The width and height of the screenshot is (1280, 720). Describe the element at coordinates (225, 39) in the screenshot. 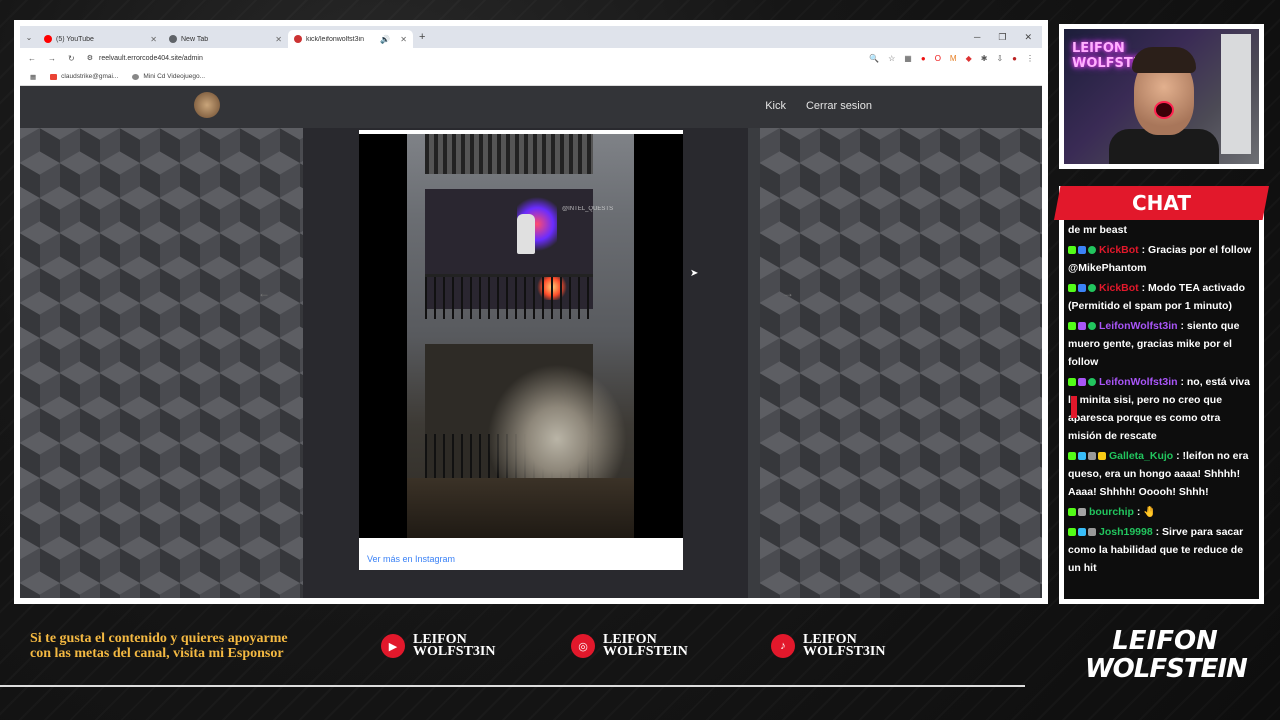

I see `tab-new-tab: New Tab ✕` at that location.